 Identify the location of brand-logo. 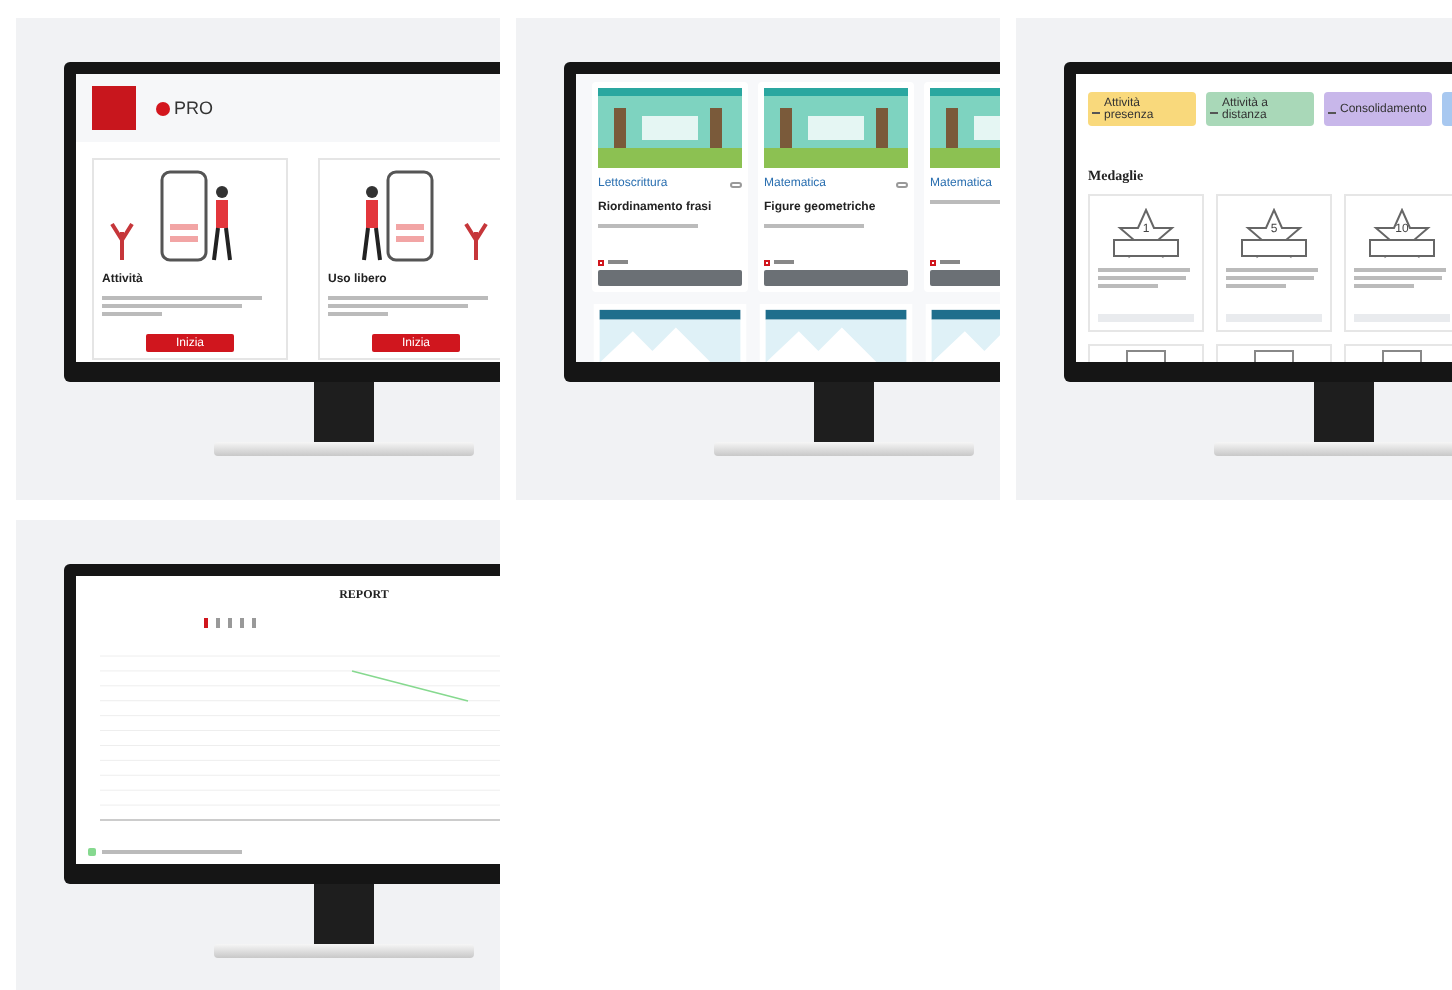
(114, 108).